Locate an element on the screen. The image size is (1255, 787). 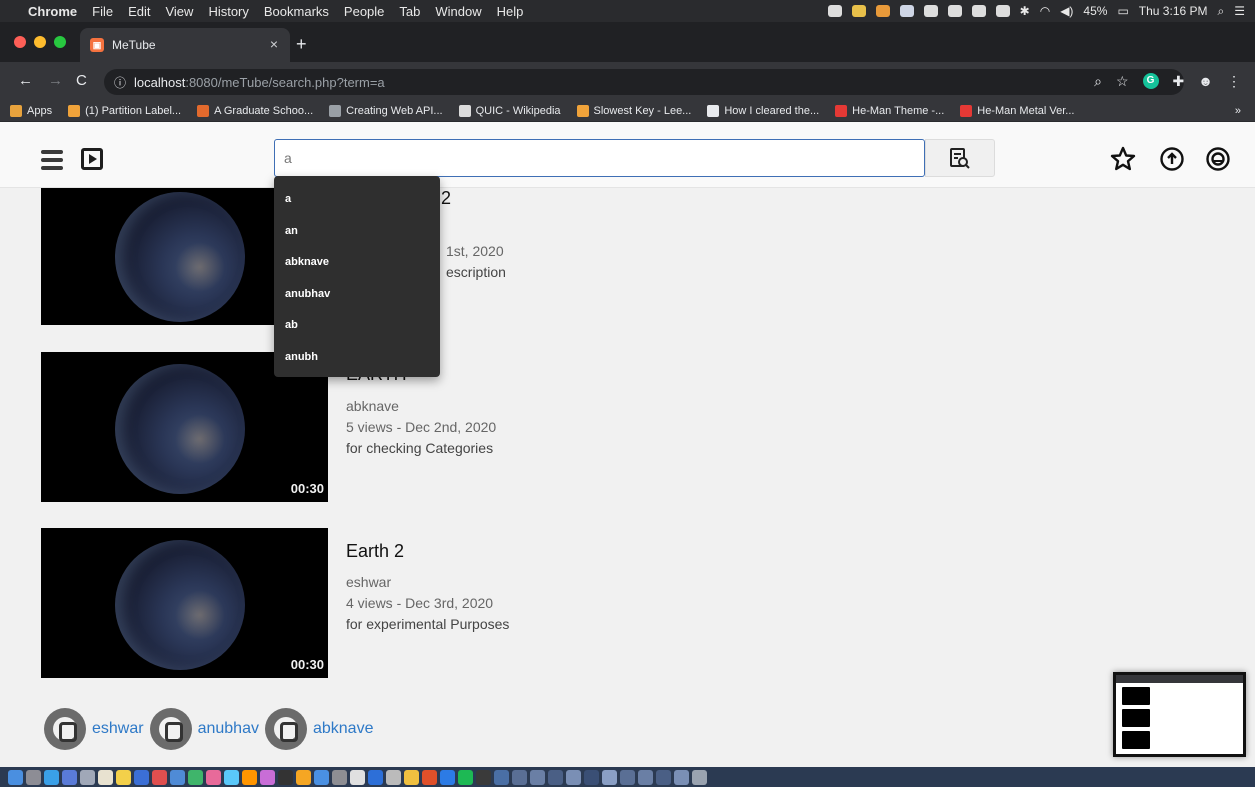
account-icon is located at coordinates (1218, 159).